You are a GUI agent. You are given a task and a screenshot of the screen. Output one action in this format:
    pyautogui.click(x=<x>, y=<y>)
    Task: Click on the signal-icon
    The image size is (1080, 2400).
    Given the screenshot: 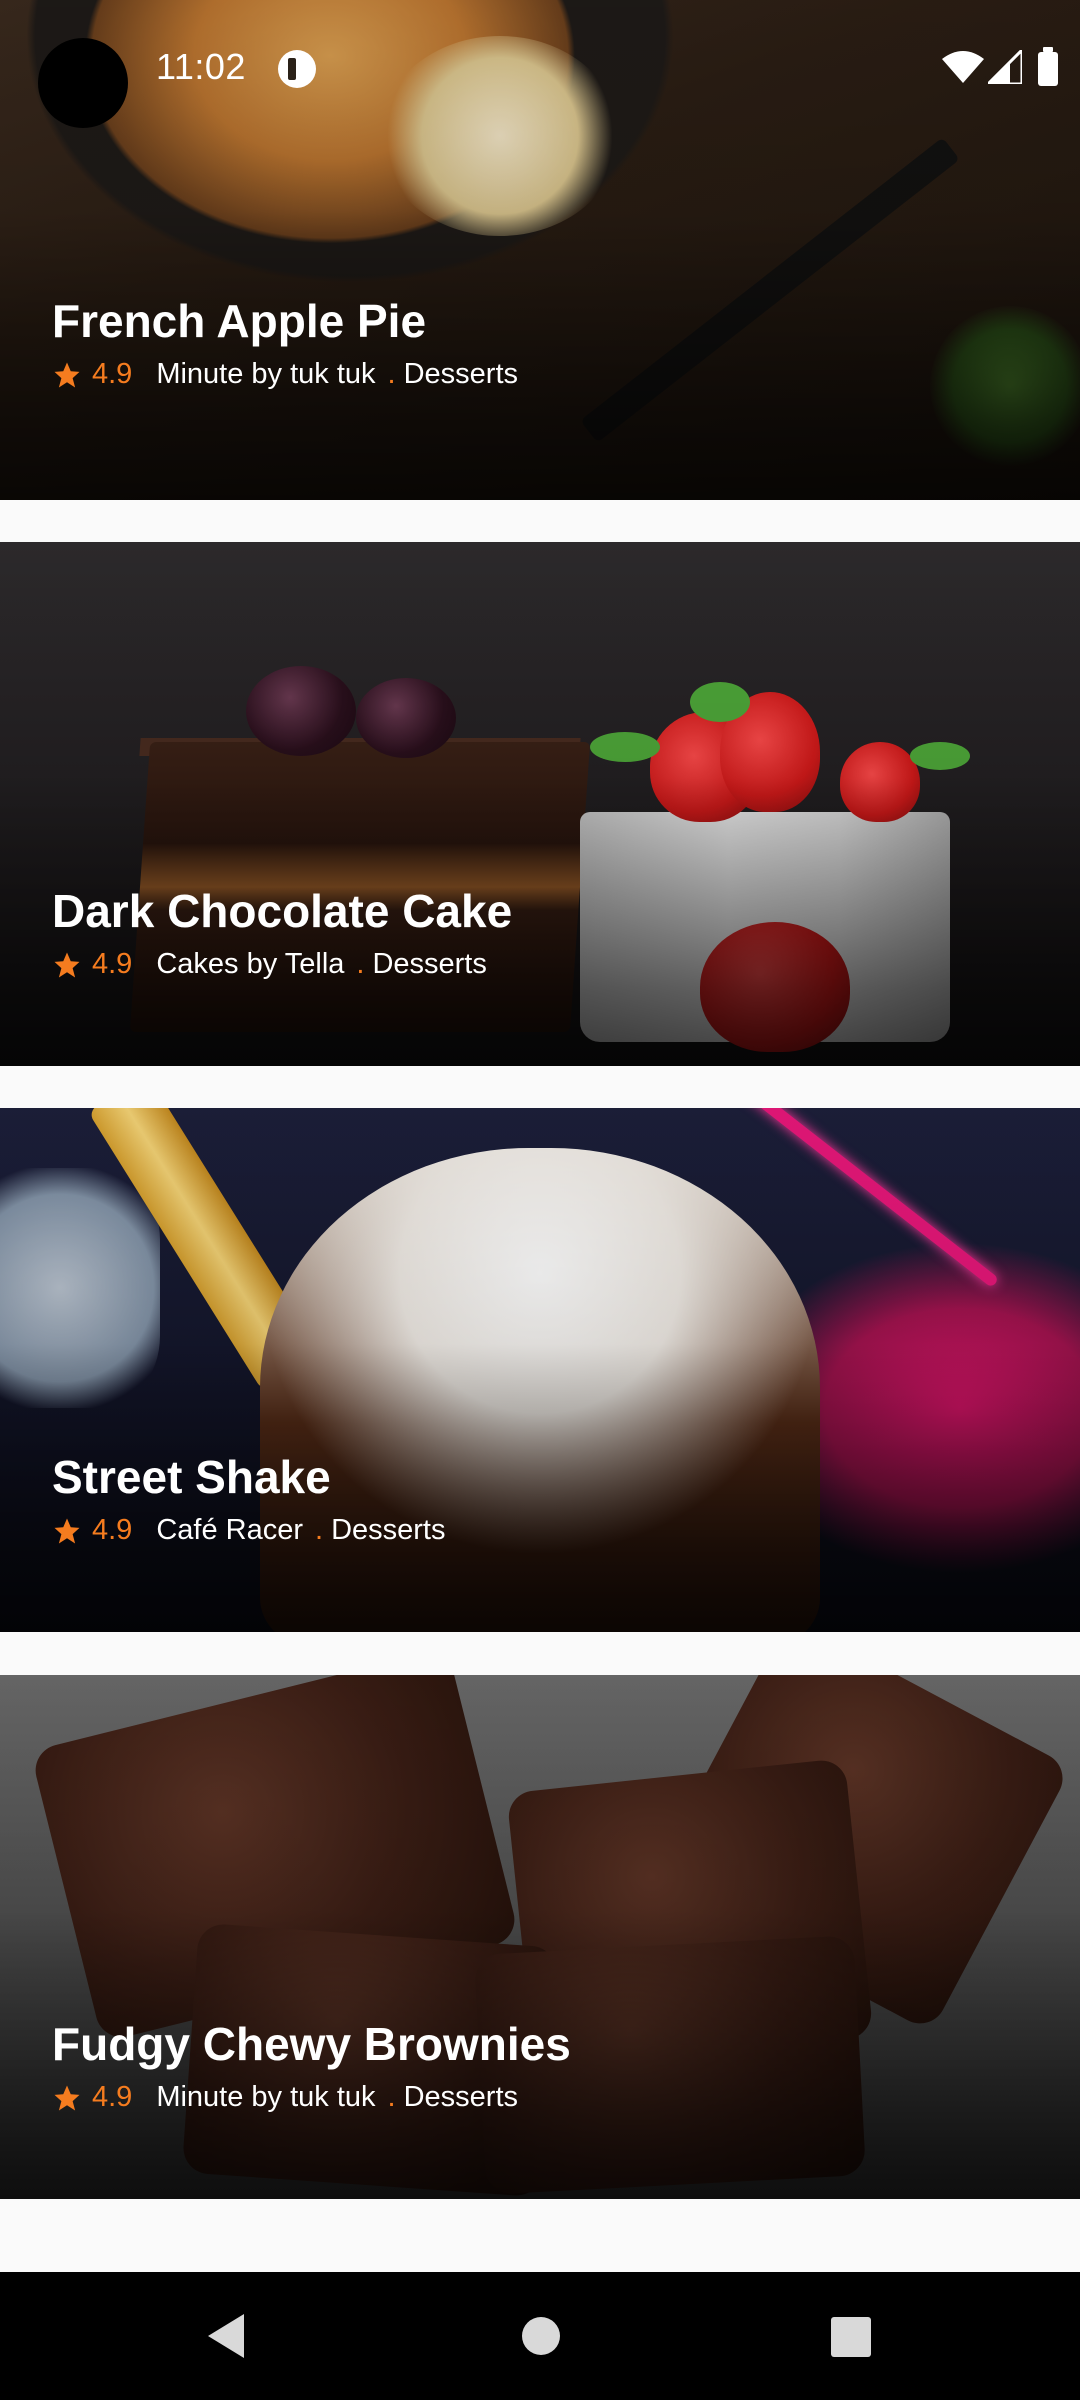 What is the action you would take?
    pyautogui.click(x=1005, y=67)
    